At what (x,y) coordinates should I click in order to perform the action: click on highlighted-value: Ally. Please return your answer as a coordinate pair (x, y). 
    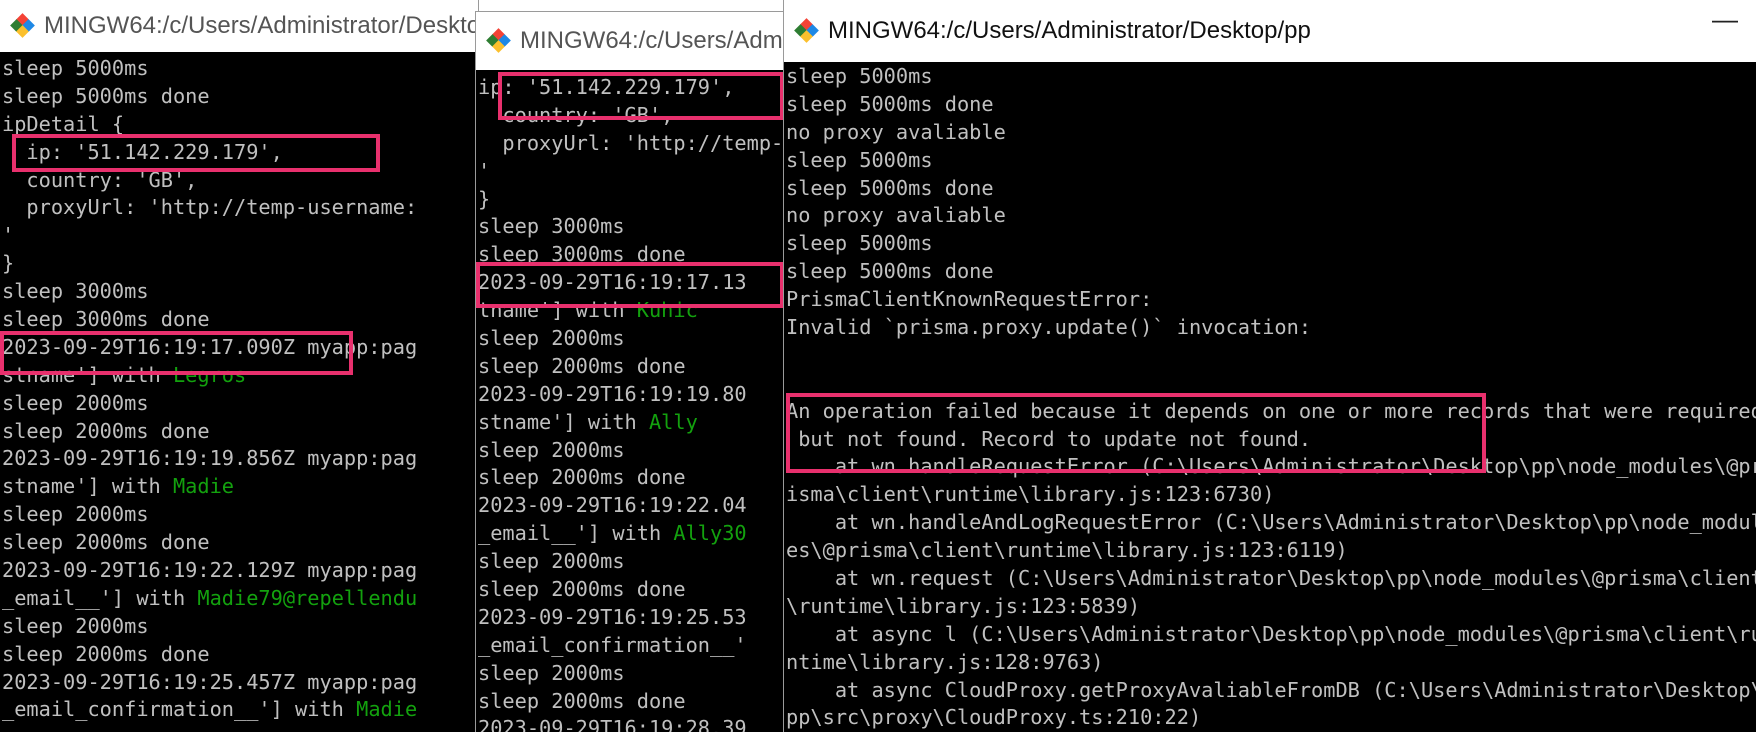
    Looking at the image, I should click on (673, 421).